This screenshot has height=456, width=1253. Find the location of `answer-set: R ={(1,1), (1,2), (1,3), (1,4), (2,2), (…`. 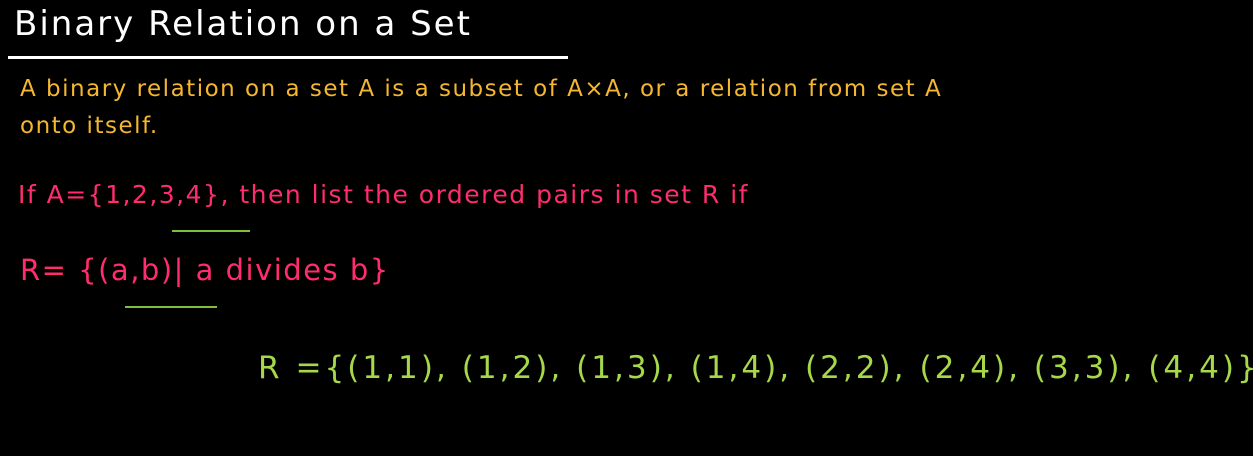

answer-set: R ={(1,1), (1,2), (1,3), (1,4), (2,2), (… is located at coordinates (755, 368).